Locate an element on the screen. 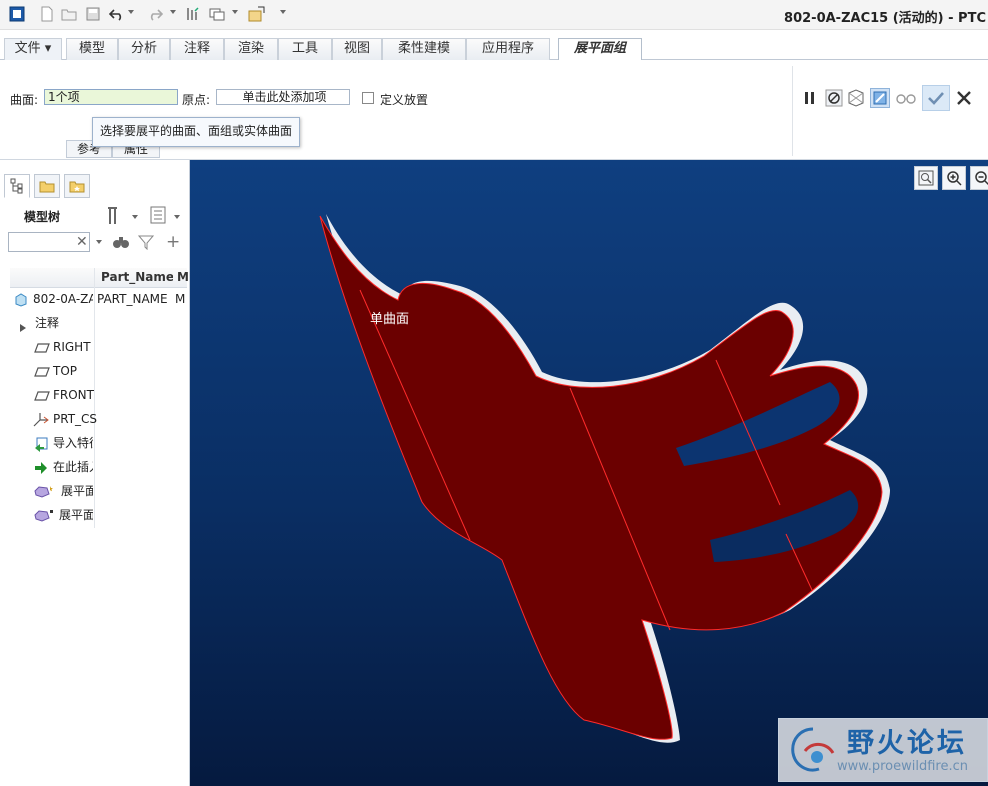  tab-render: 渲染 is located at coordinates (251, 49).